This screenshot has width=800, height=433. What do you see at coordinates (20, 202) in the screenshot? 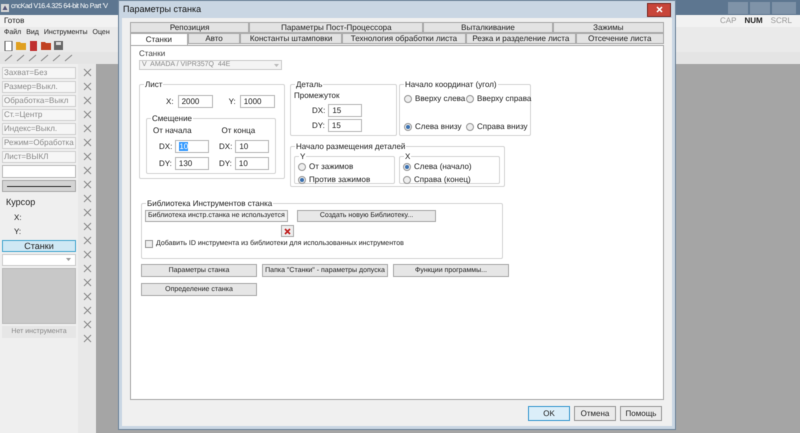
I see `cursor-title: Курсор` at bounding box center [20, 202].